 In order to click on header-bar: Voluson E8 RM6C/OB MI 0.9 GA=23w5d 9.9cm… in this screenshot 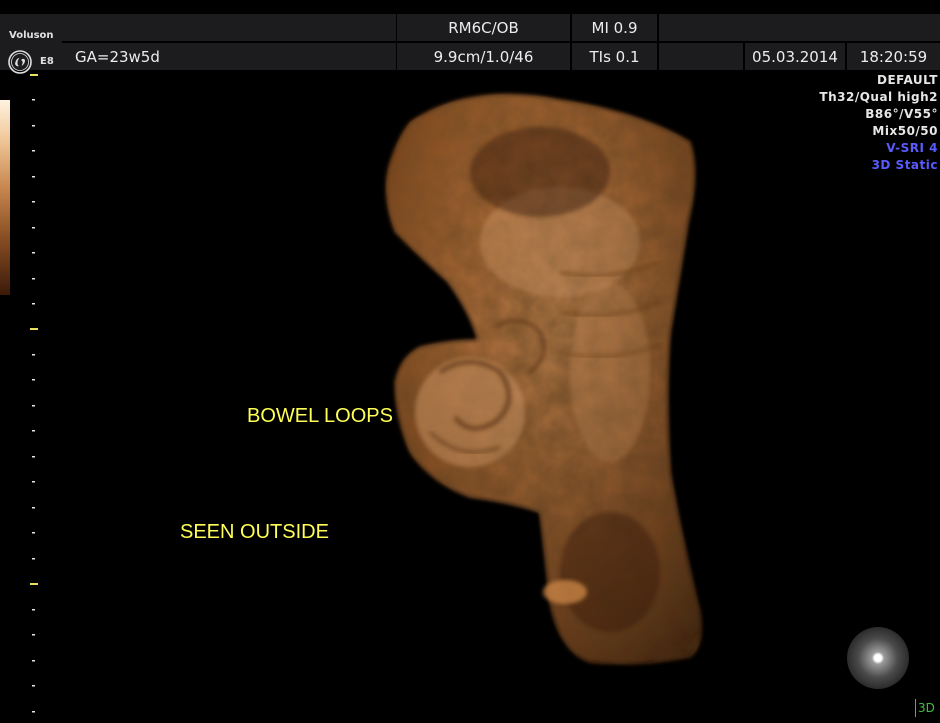, I will do `click(470, 37)`.